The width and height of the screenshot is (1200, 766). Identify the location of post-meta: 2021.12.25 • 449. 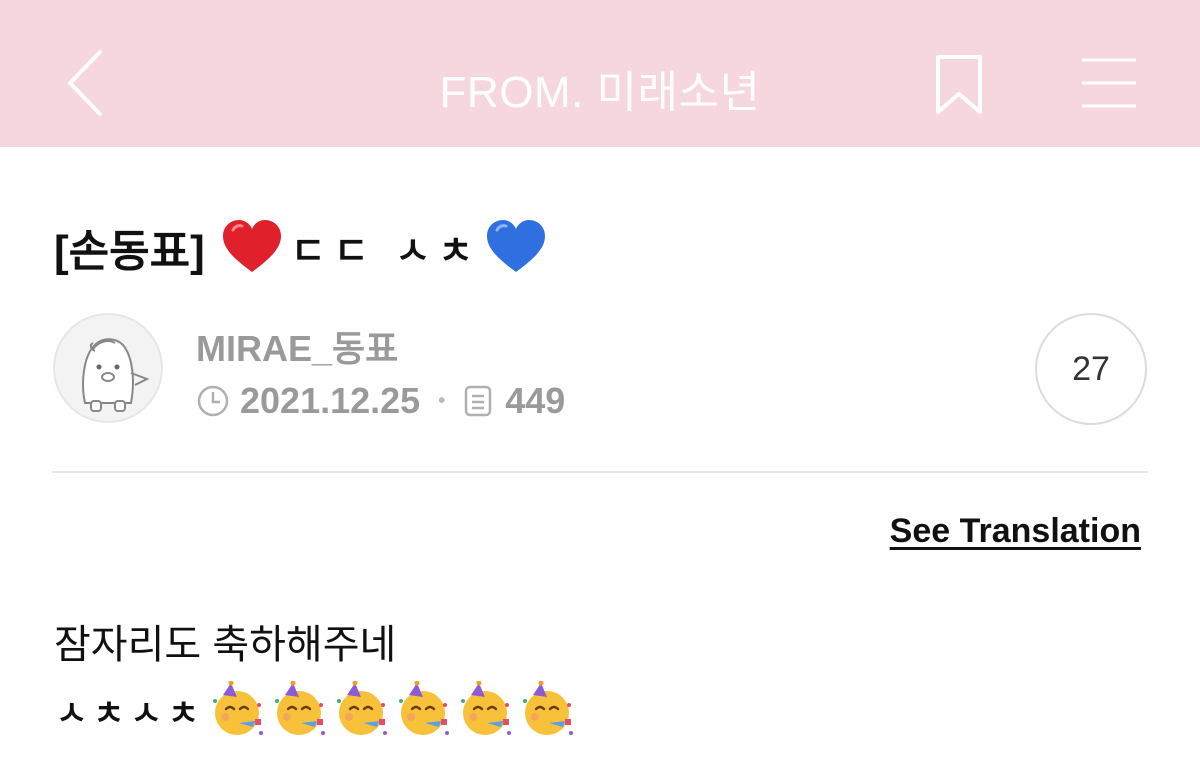
(380, 401).